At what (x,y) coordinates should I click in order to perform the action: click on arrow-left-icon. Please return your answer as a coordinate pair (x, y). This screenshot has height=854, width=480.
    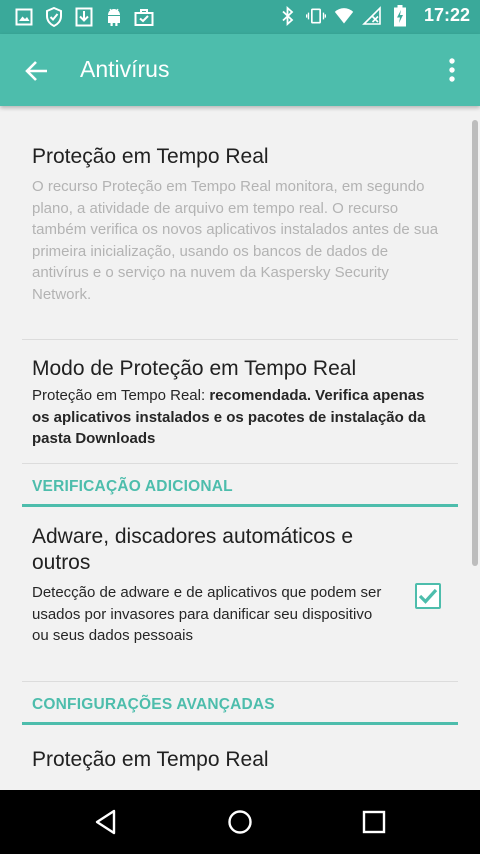
    Looking at the image, I should click on (36, 71).